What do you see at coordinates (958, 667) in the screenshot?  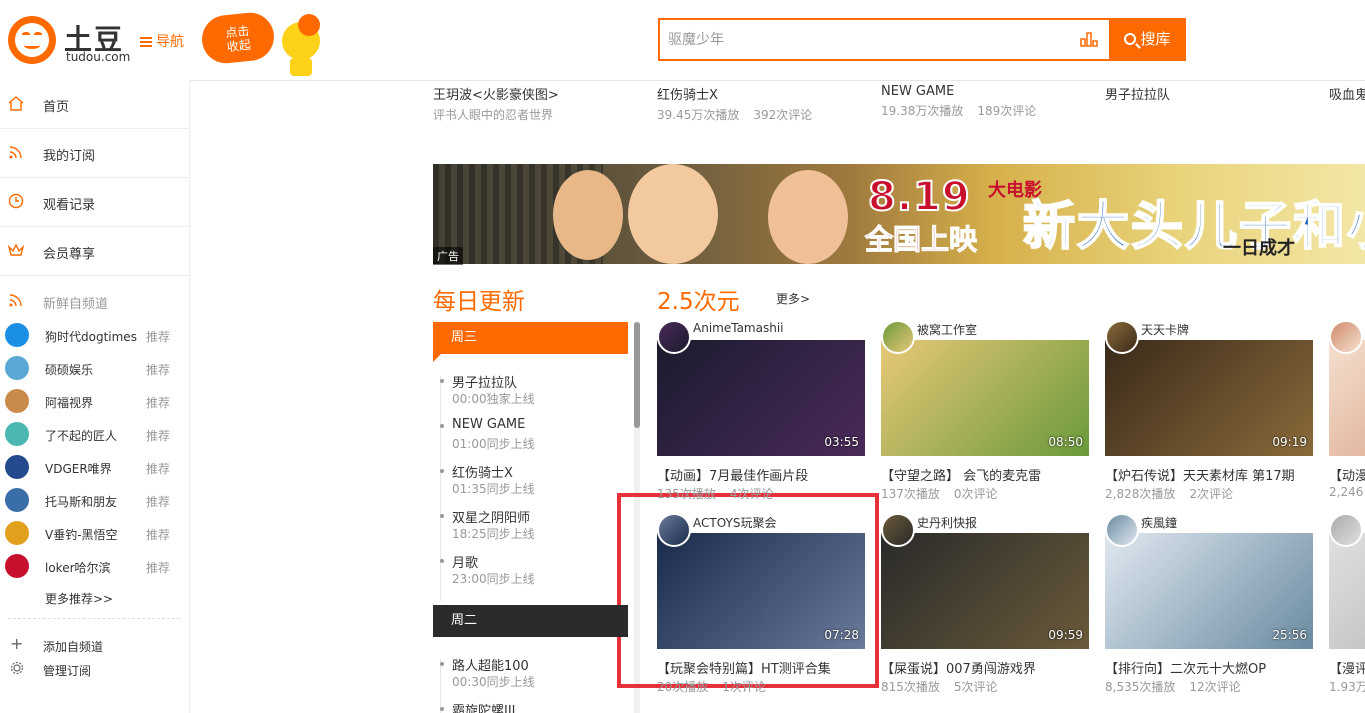 I see `video-title: 【屎蛋说】007勇闯游戏界` at bounding box center [958, 667].